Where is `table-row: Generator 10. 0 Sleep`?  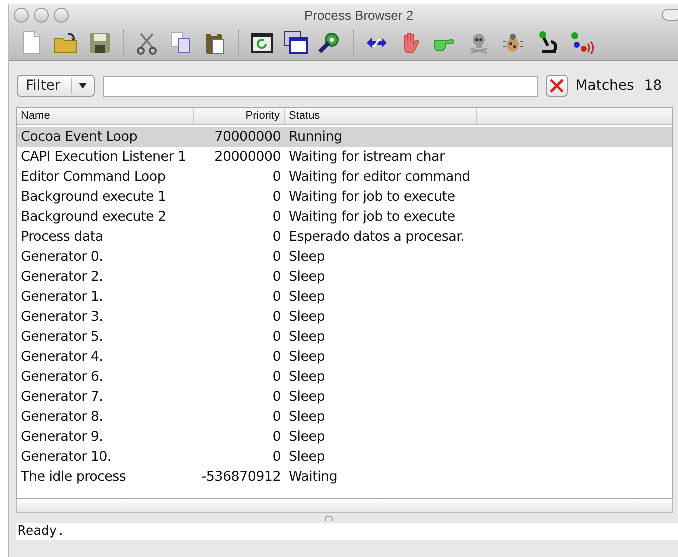
table-row: Generator 10. 0 Sleep is located at coordinates (344, 457).